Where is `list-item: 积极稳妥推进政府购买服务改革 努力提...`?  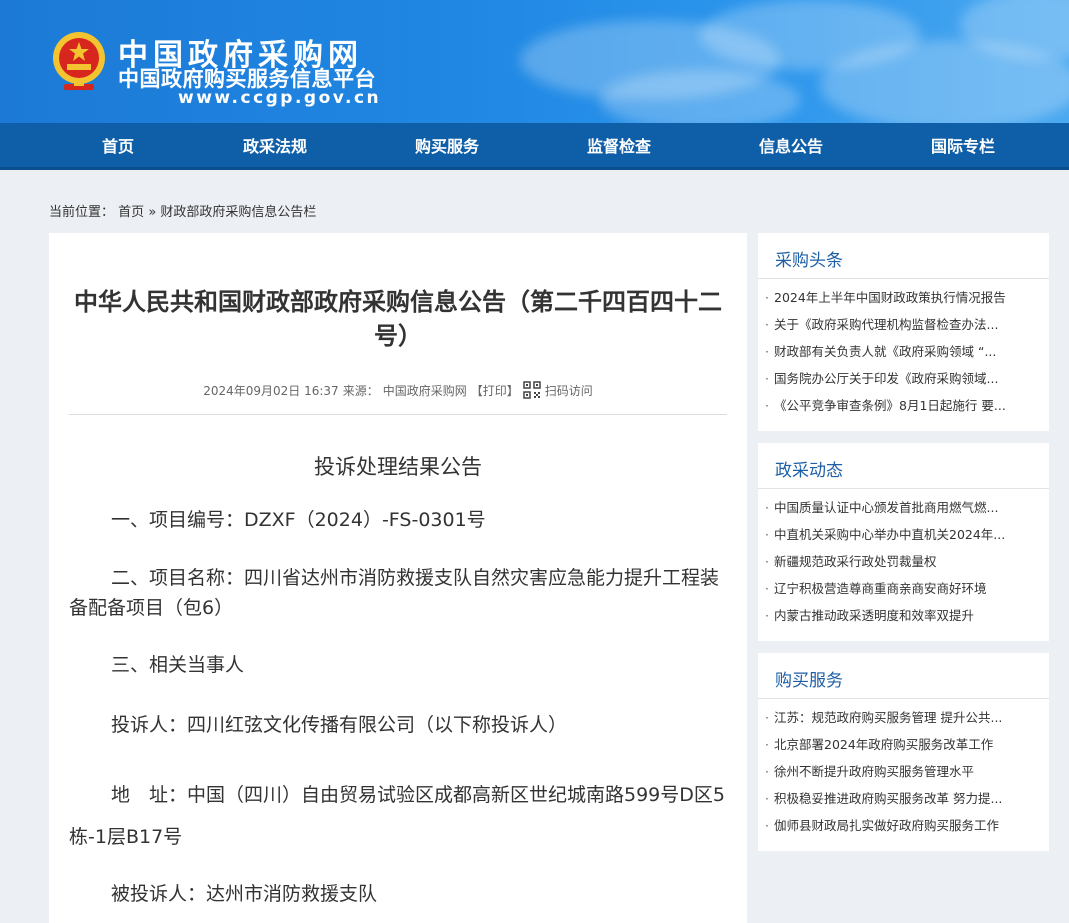 list-item: 积极稳妥推进政府购买服务改革 努力提... is located at coordinates (903, 802).